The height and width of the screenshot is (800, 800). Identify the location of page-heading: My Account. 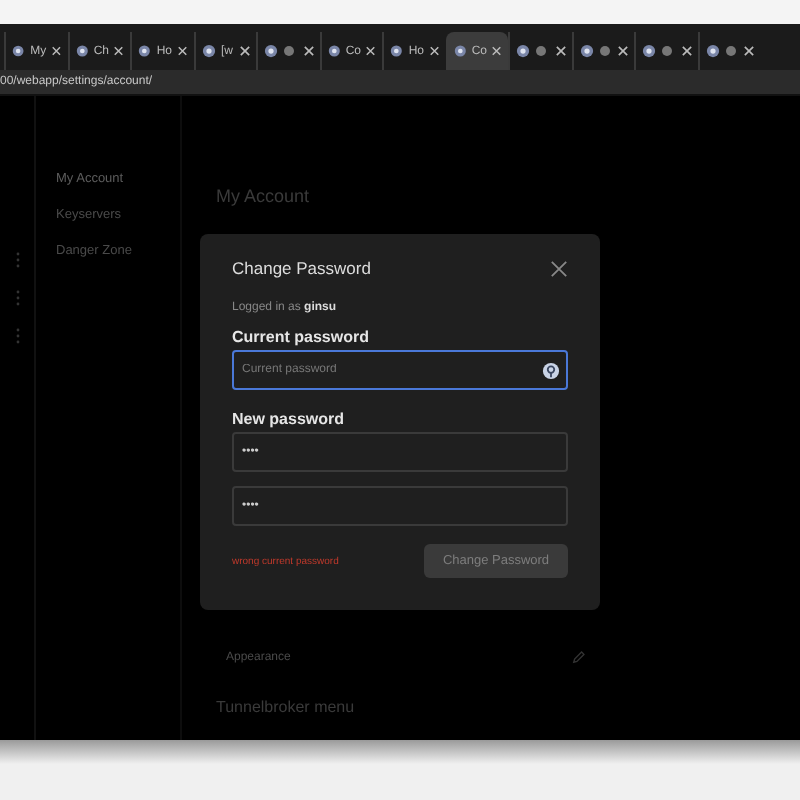
(264, 196).